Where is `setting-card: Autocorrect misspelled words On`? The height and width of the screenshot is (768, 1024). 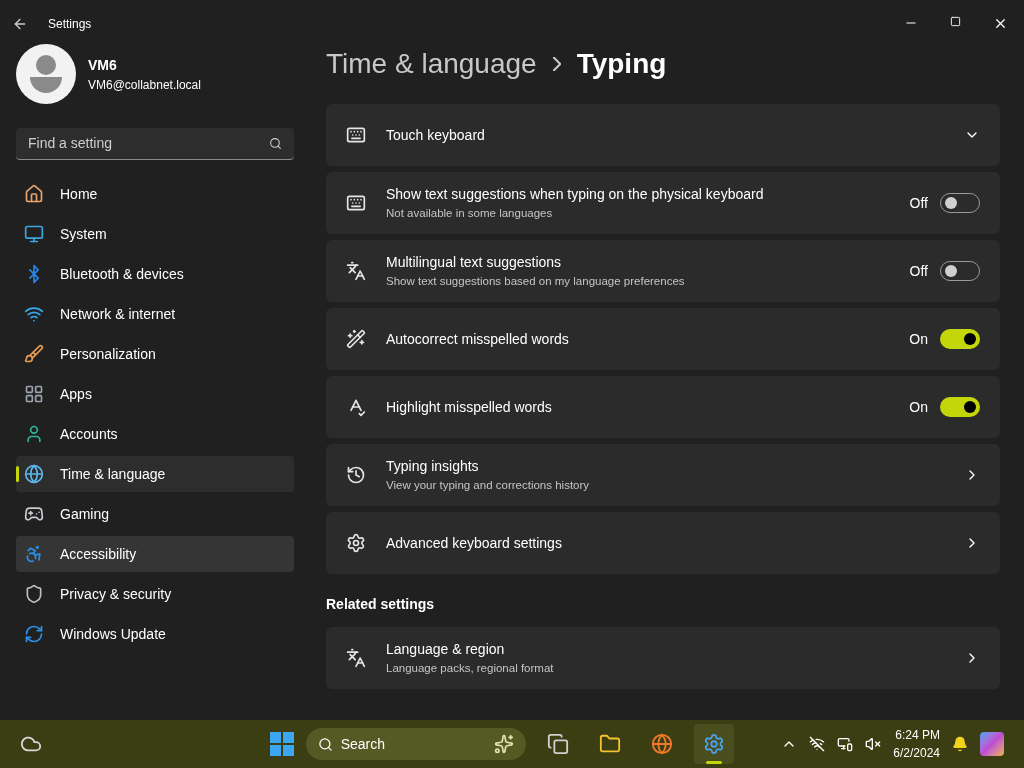
setting-card: Autocorrect misspelled words On is located at coordinates (663, 339).